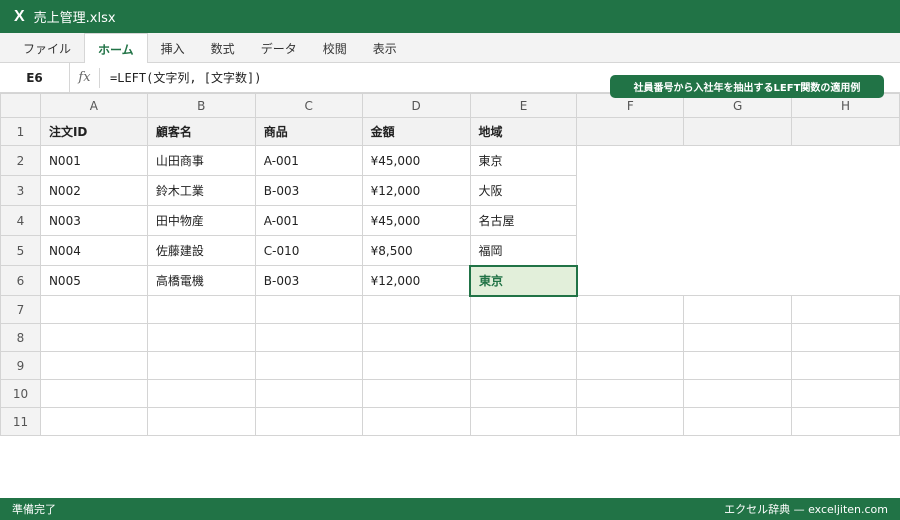 The height and width of the screenshot is (520, 900). I want to click on cell-f3, so click(630, 190).